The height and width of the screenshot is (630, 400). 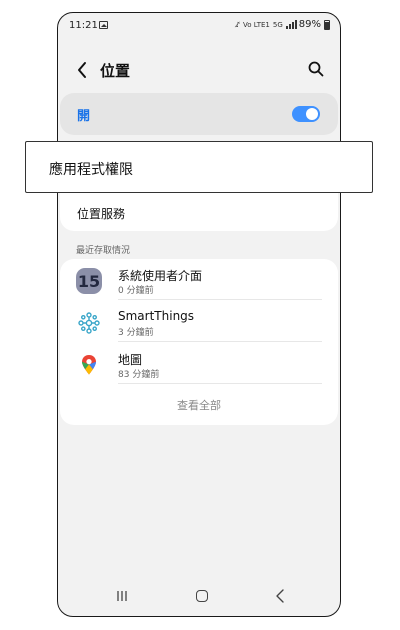 I want to click on maps-icon, so click(x=89, y=365).